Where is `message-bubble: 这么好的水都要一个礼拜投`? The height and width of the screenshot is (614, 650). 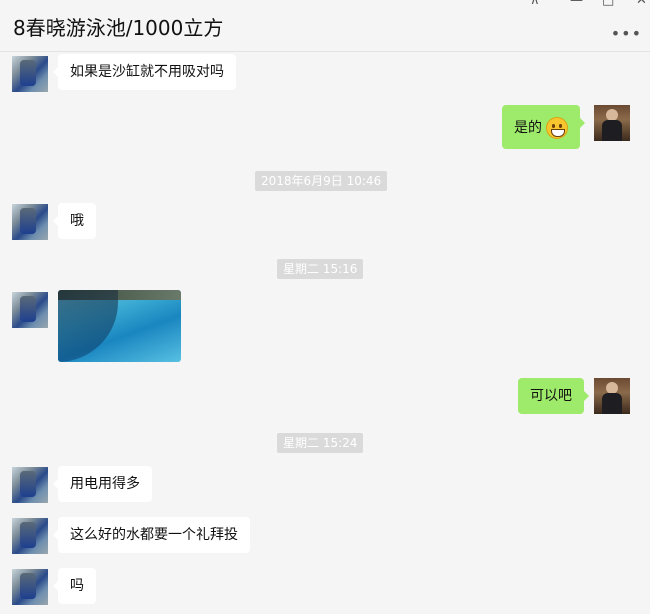
message-bubble: 这么好的水都要一个礼拜投 is located at coordinates (151, 535).